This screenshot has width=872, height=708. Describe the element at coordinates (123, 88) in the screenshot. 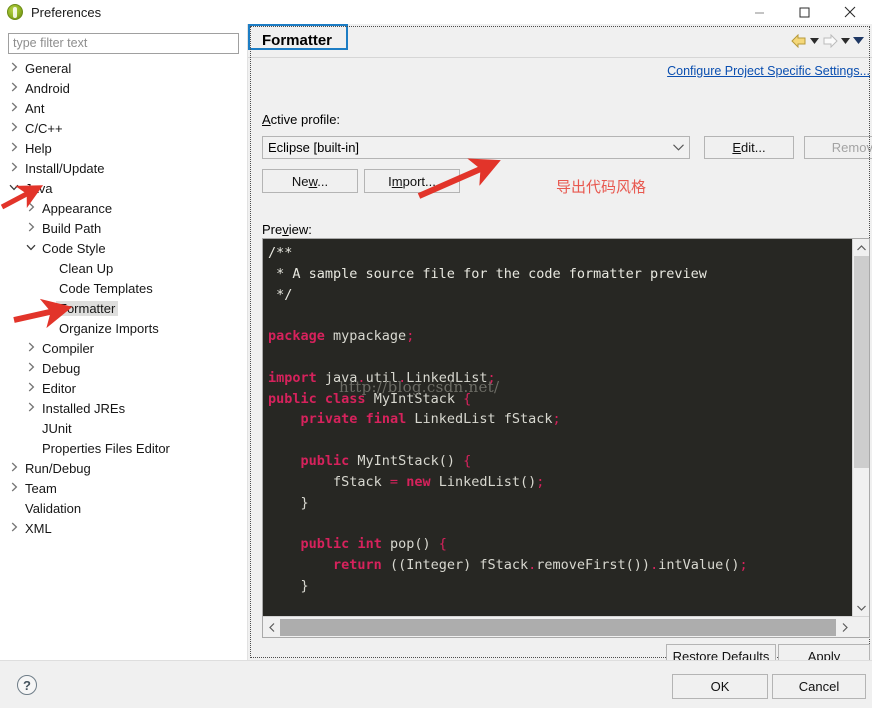

I see `sidebar-item-android: Android` at that location.